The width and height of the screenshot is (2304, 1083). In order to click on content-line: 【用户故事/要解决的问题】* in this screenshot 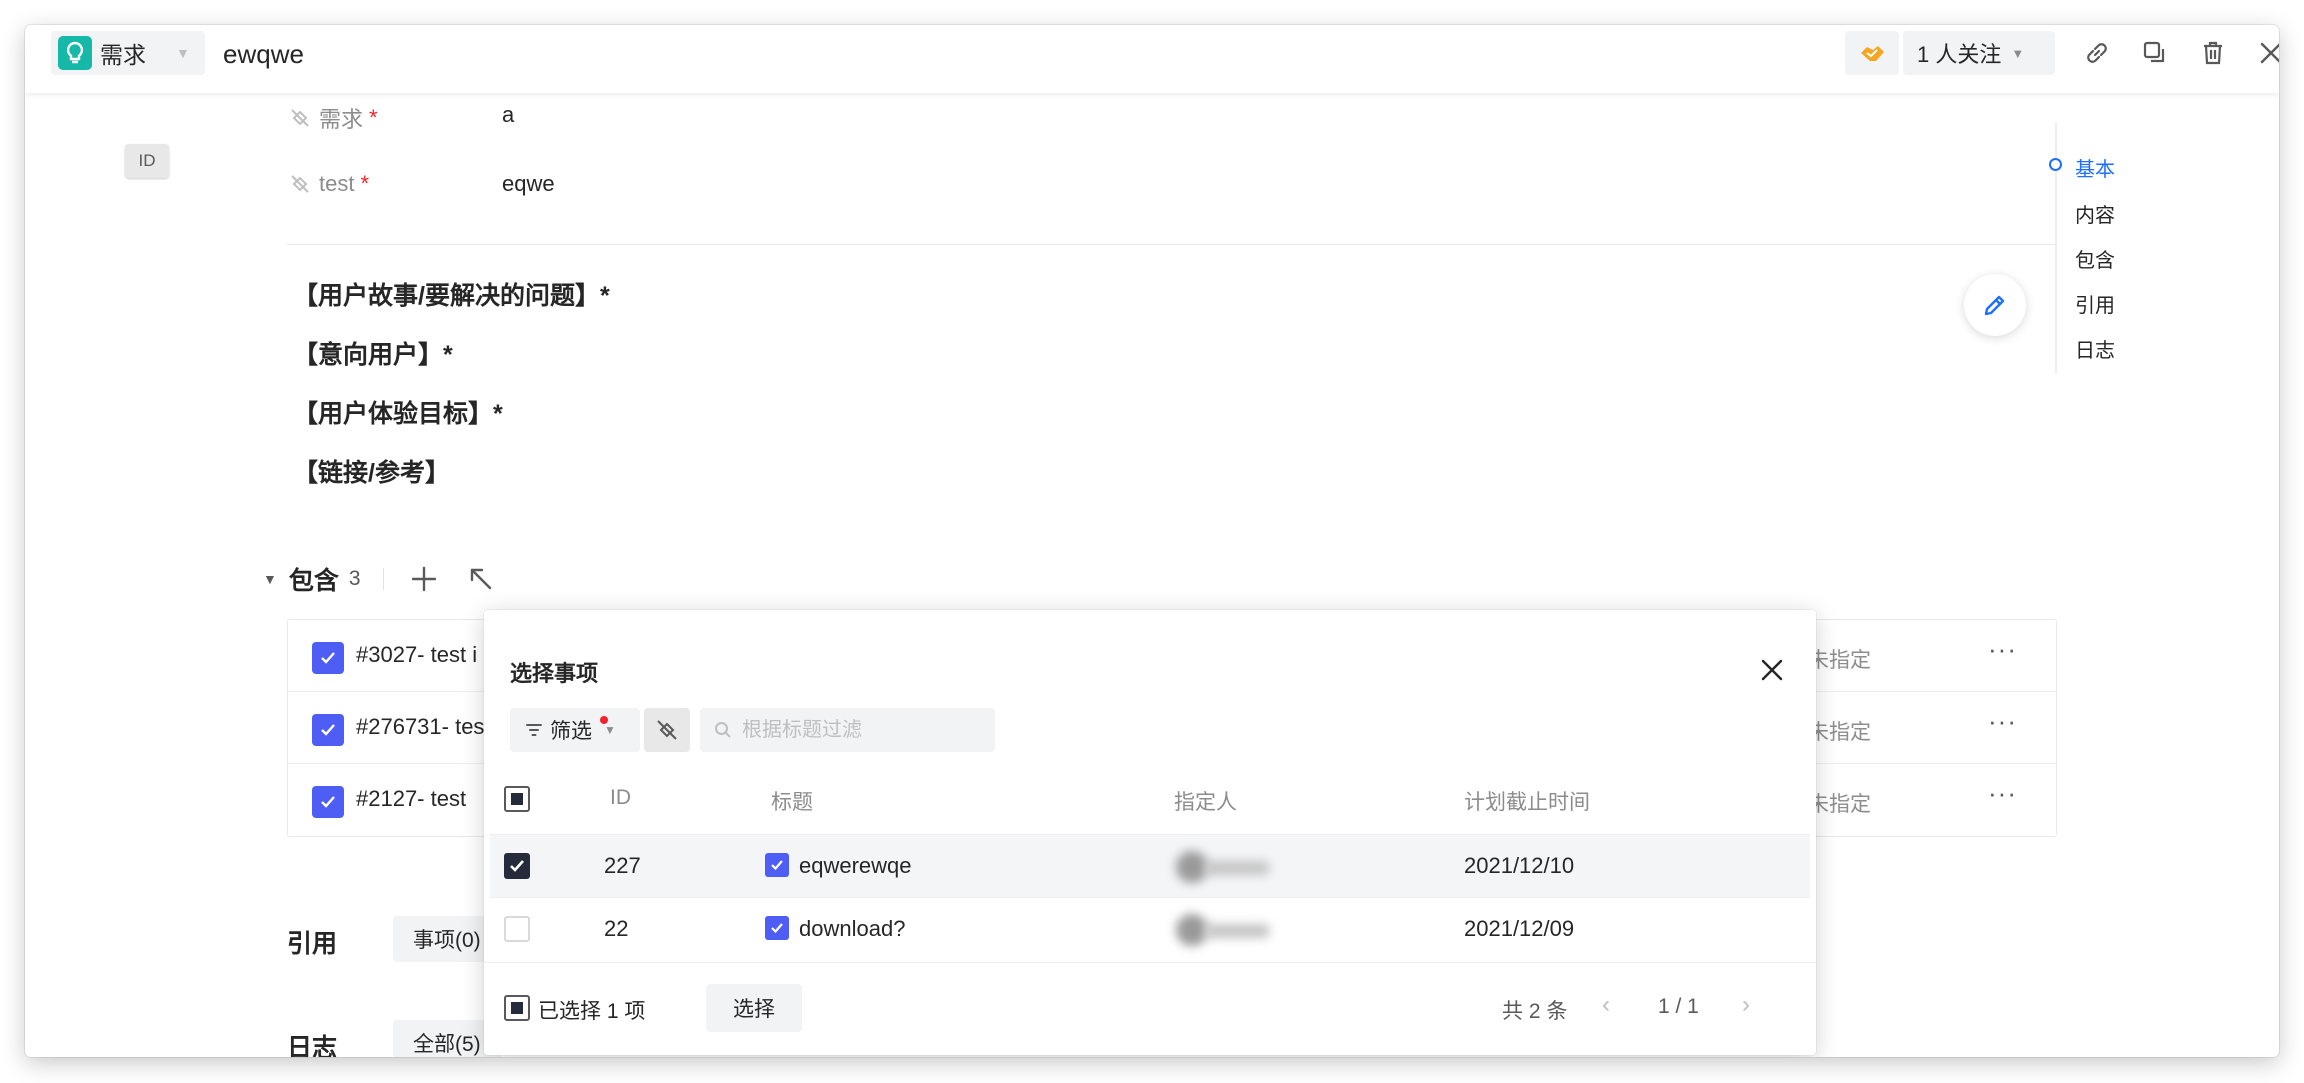, I will do `click(451, 296)`.